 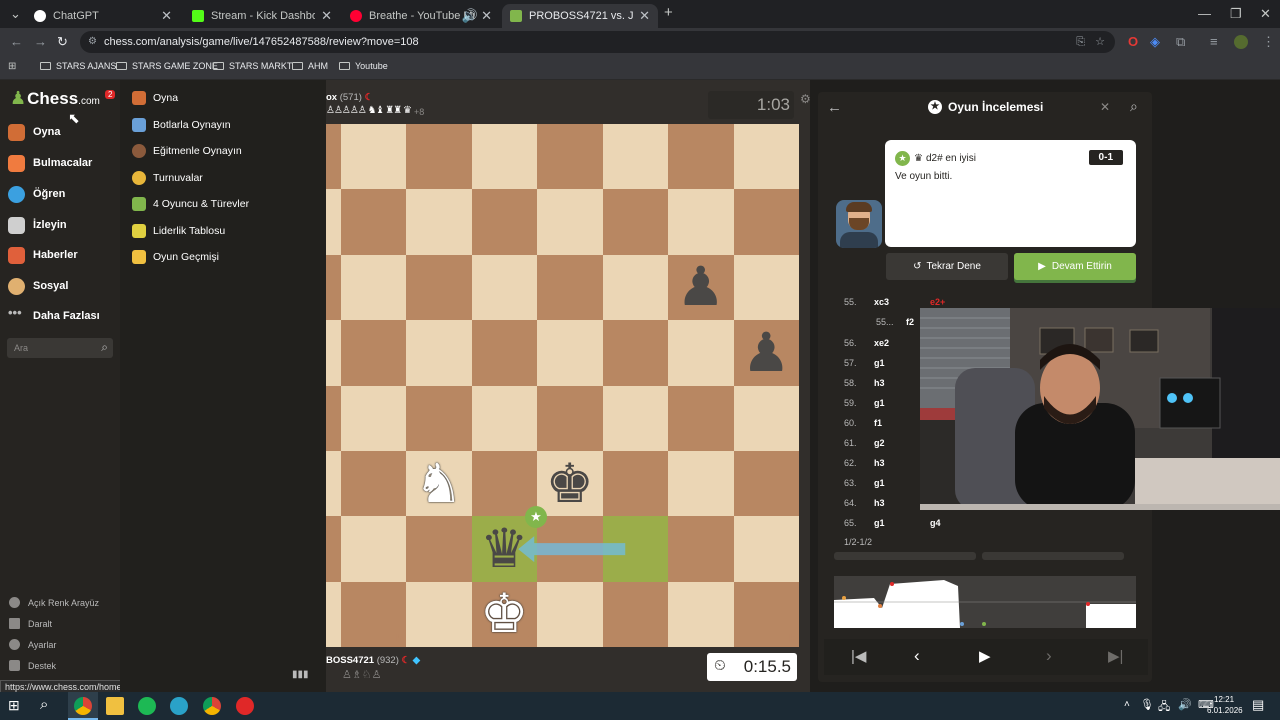 I want to click on submenu-variants: 4 Oyuncu & Türevler, so click(x=190, y=204).